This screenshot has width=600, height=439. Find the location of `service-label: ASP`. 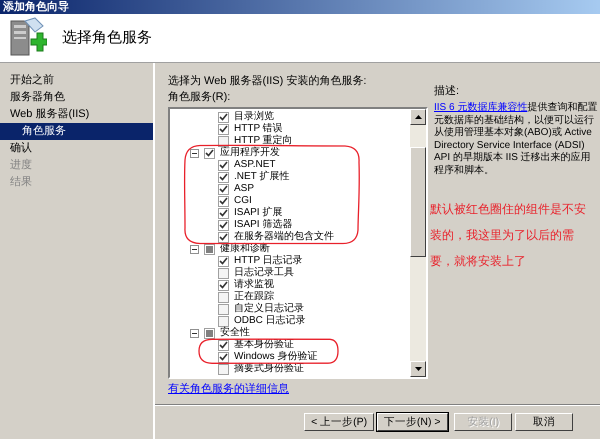

service-label: ASP is located at coordinates (244, 189).